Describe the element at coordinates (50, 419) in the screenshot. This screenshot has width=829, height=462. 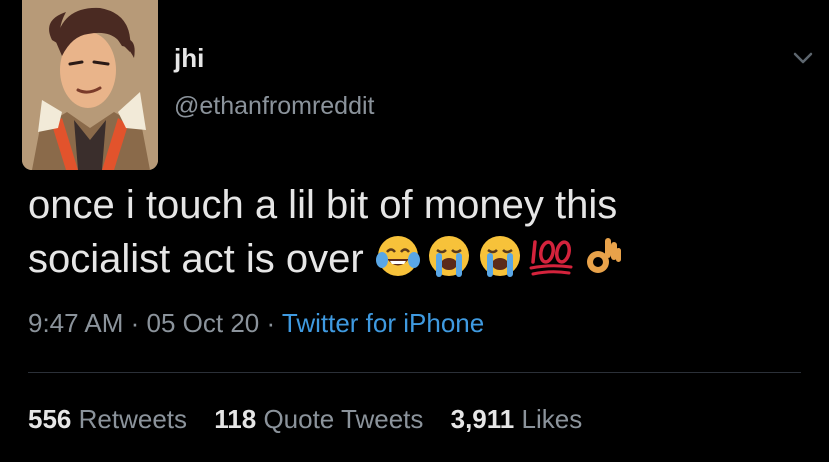
I see `retweets-count: 556` at that location.